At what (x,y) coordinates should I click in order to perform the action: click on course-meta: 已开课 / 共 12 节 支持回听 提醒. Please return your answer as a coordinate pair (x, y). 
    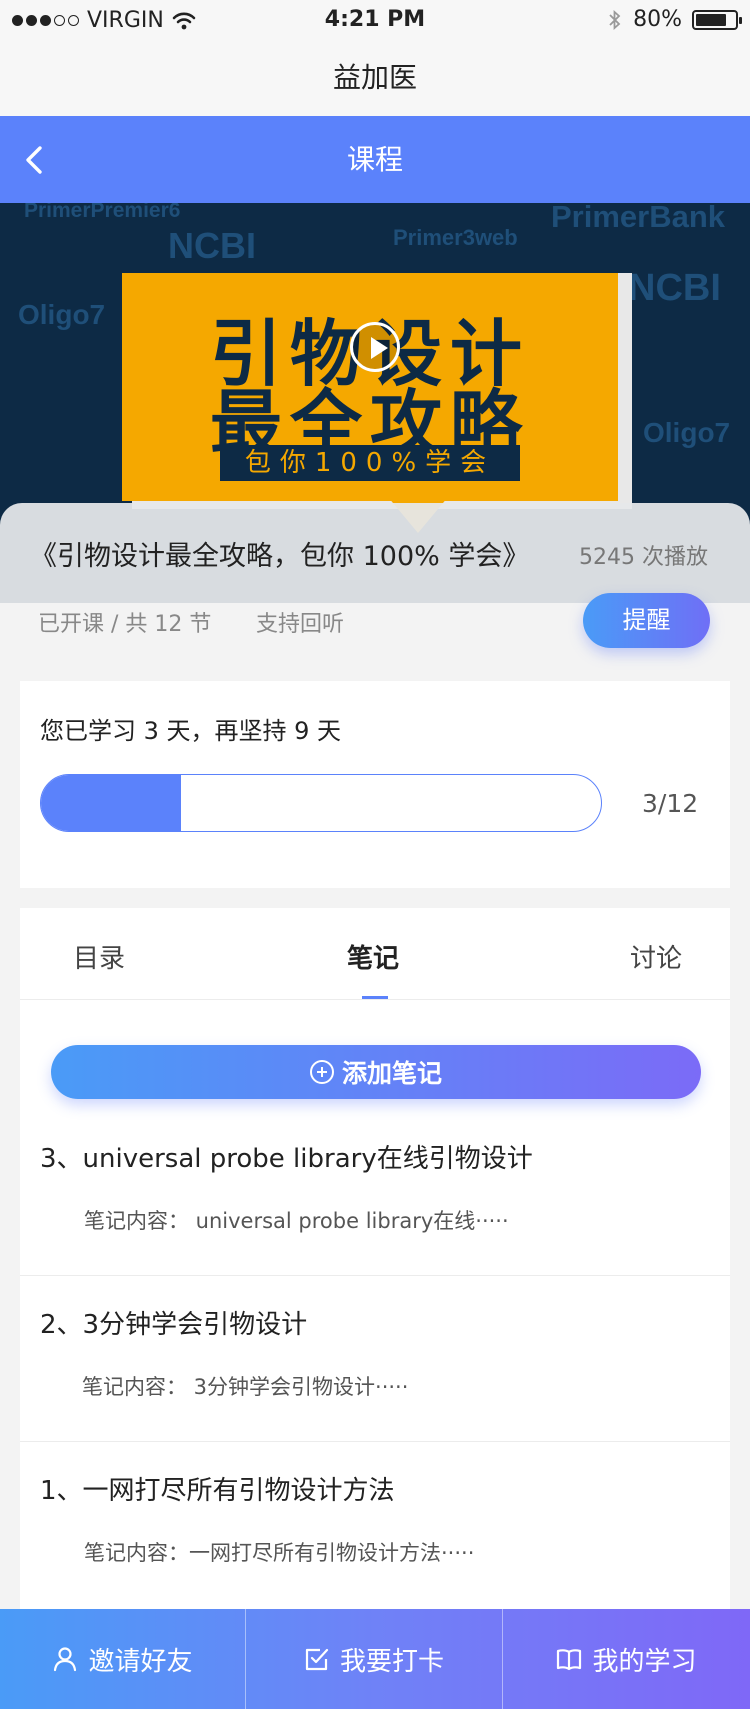
    Looking at the image, I should click on (375, 638).